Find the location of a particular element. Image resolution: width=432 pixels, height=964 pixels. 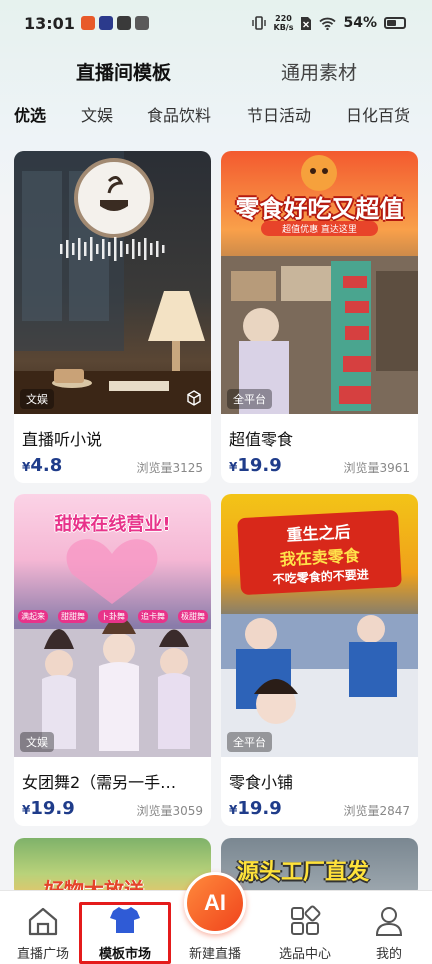

status-right: 220 KB/s 54% is located at coordinates (328, 23).